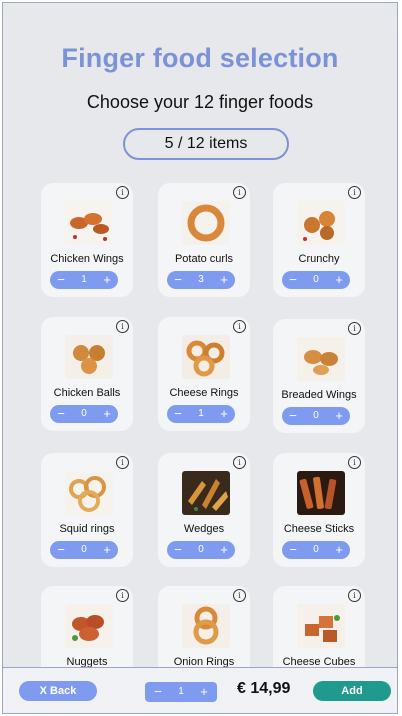 The image size is (402, 716). What do you see at coordinates (204, 259) in the screenshot?
I see `food-name: Potato curls` at bounding box center [204, 259].